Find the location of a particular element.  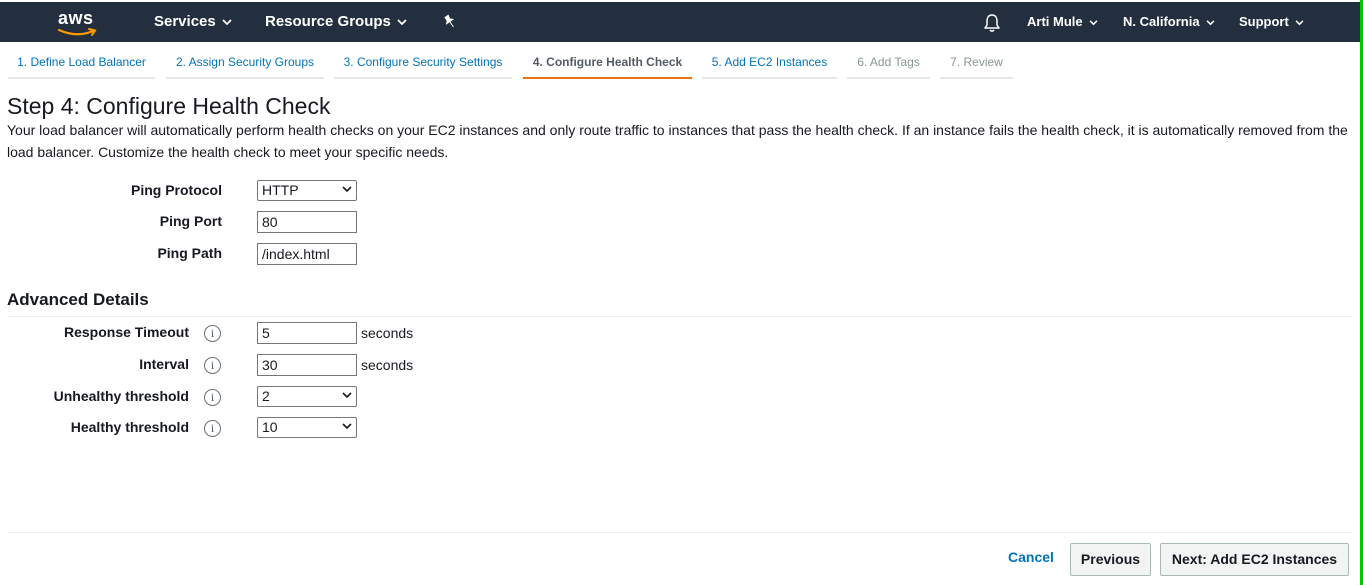

region-name: N. California is located at coordinates (1161, 21).